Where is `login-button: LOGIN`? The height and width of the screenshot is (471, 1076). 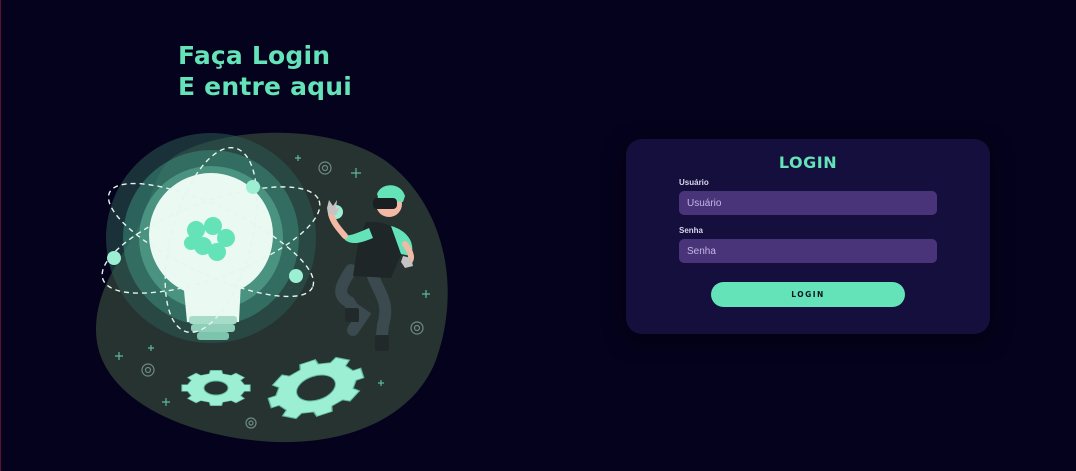 login-button: LOGIN is located at coordinates (808, 294).